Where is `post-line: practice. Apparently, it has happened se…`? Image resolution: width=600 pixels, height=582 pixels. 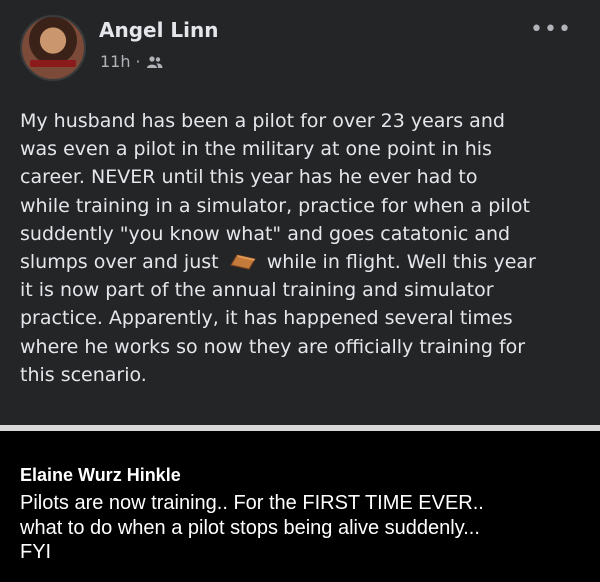
post-line: practice. Apparently, it has happened se… is located at coordinates (266, 318).